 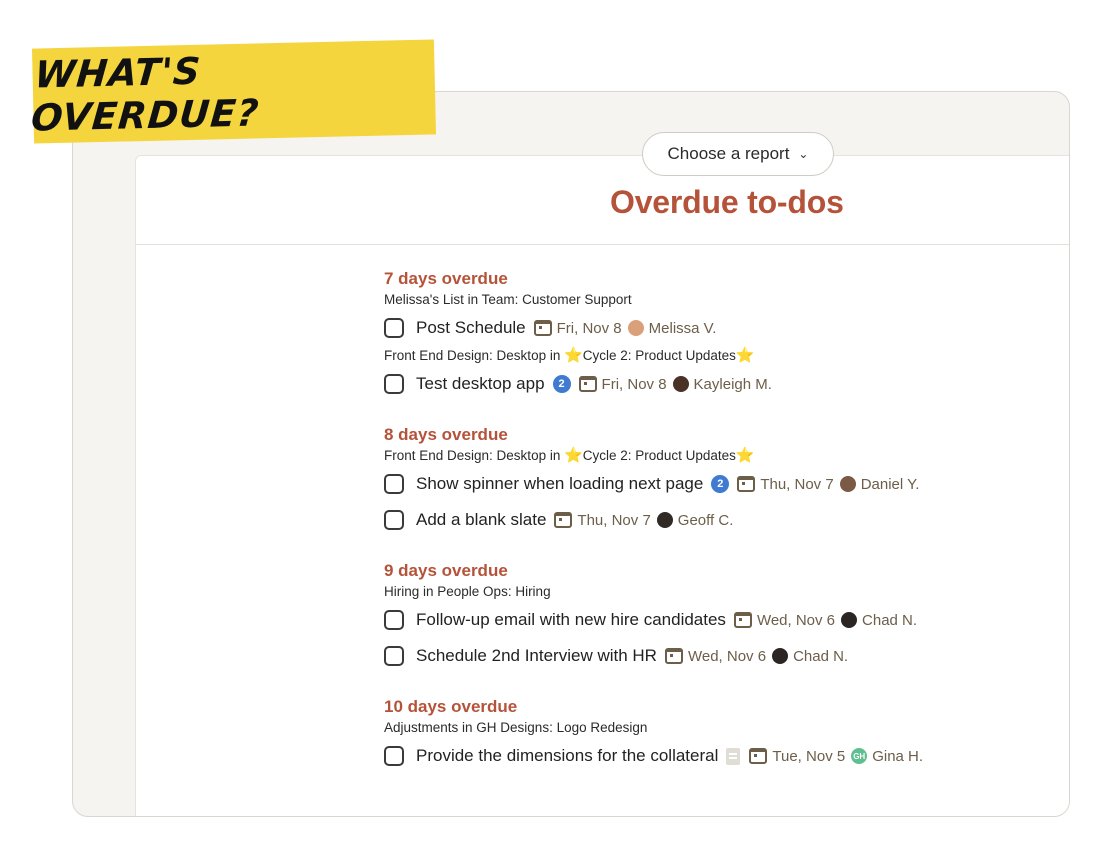 What do you see at coordinates (728, 153) in the screenshot?
I see `choose-report-label: Choose a report` at bounding box center [728, 153].